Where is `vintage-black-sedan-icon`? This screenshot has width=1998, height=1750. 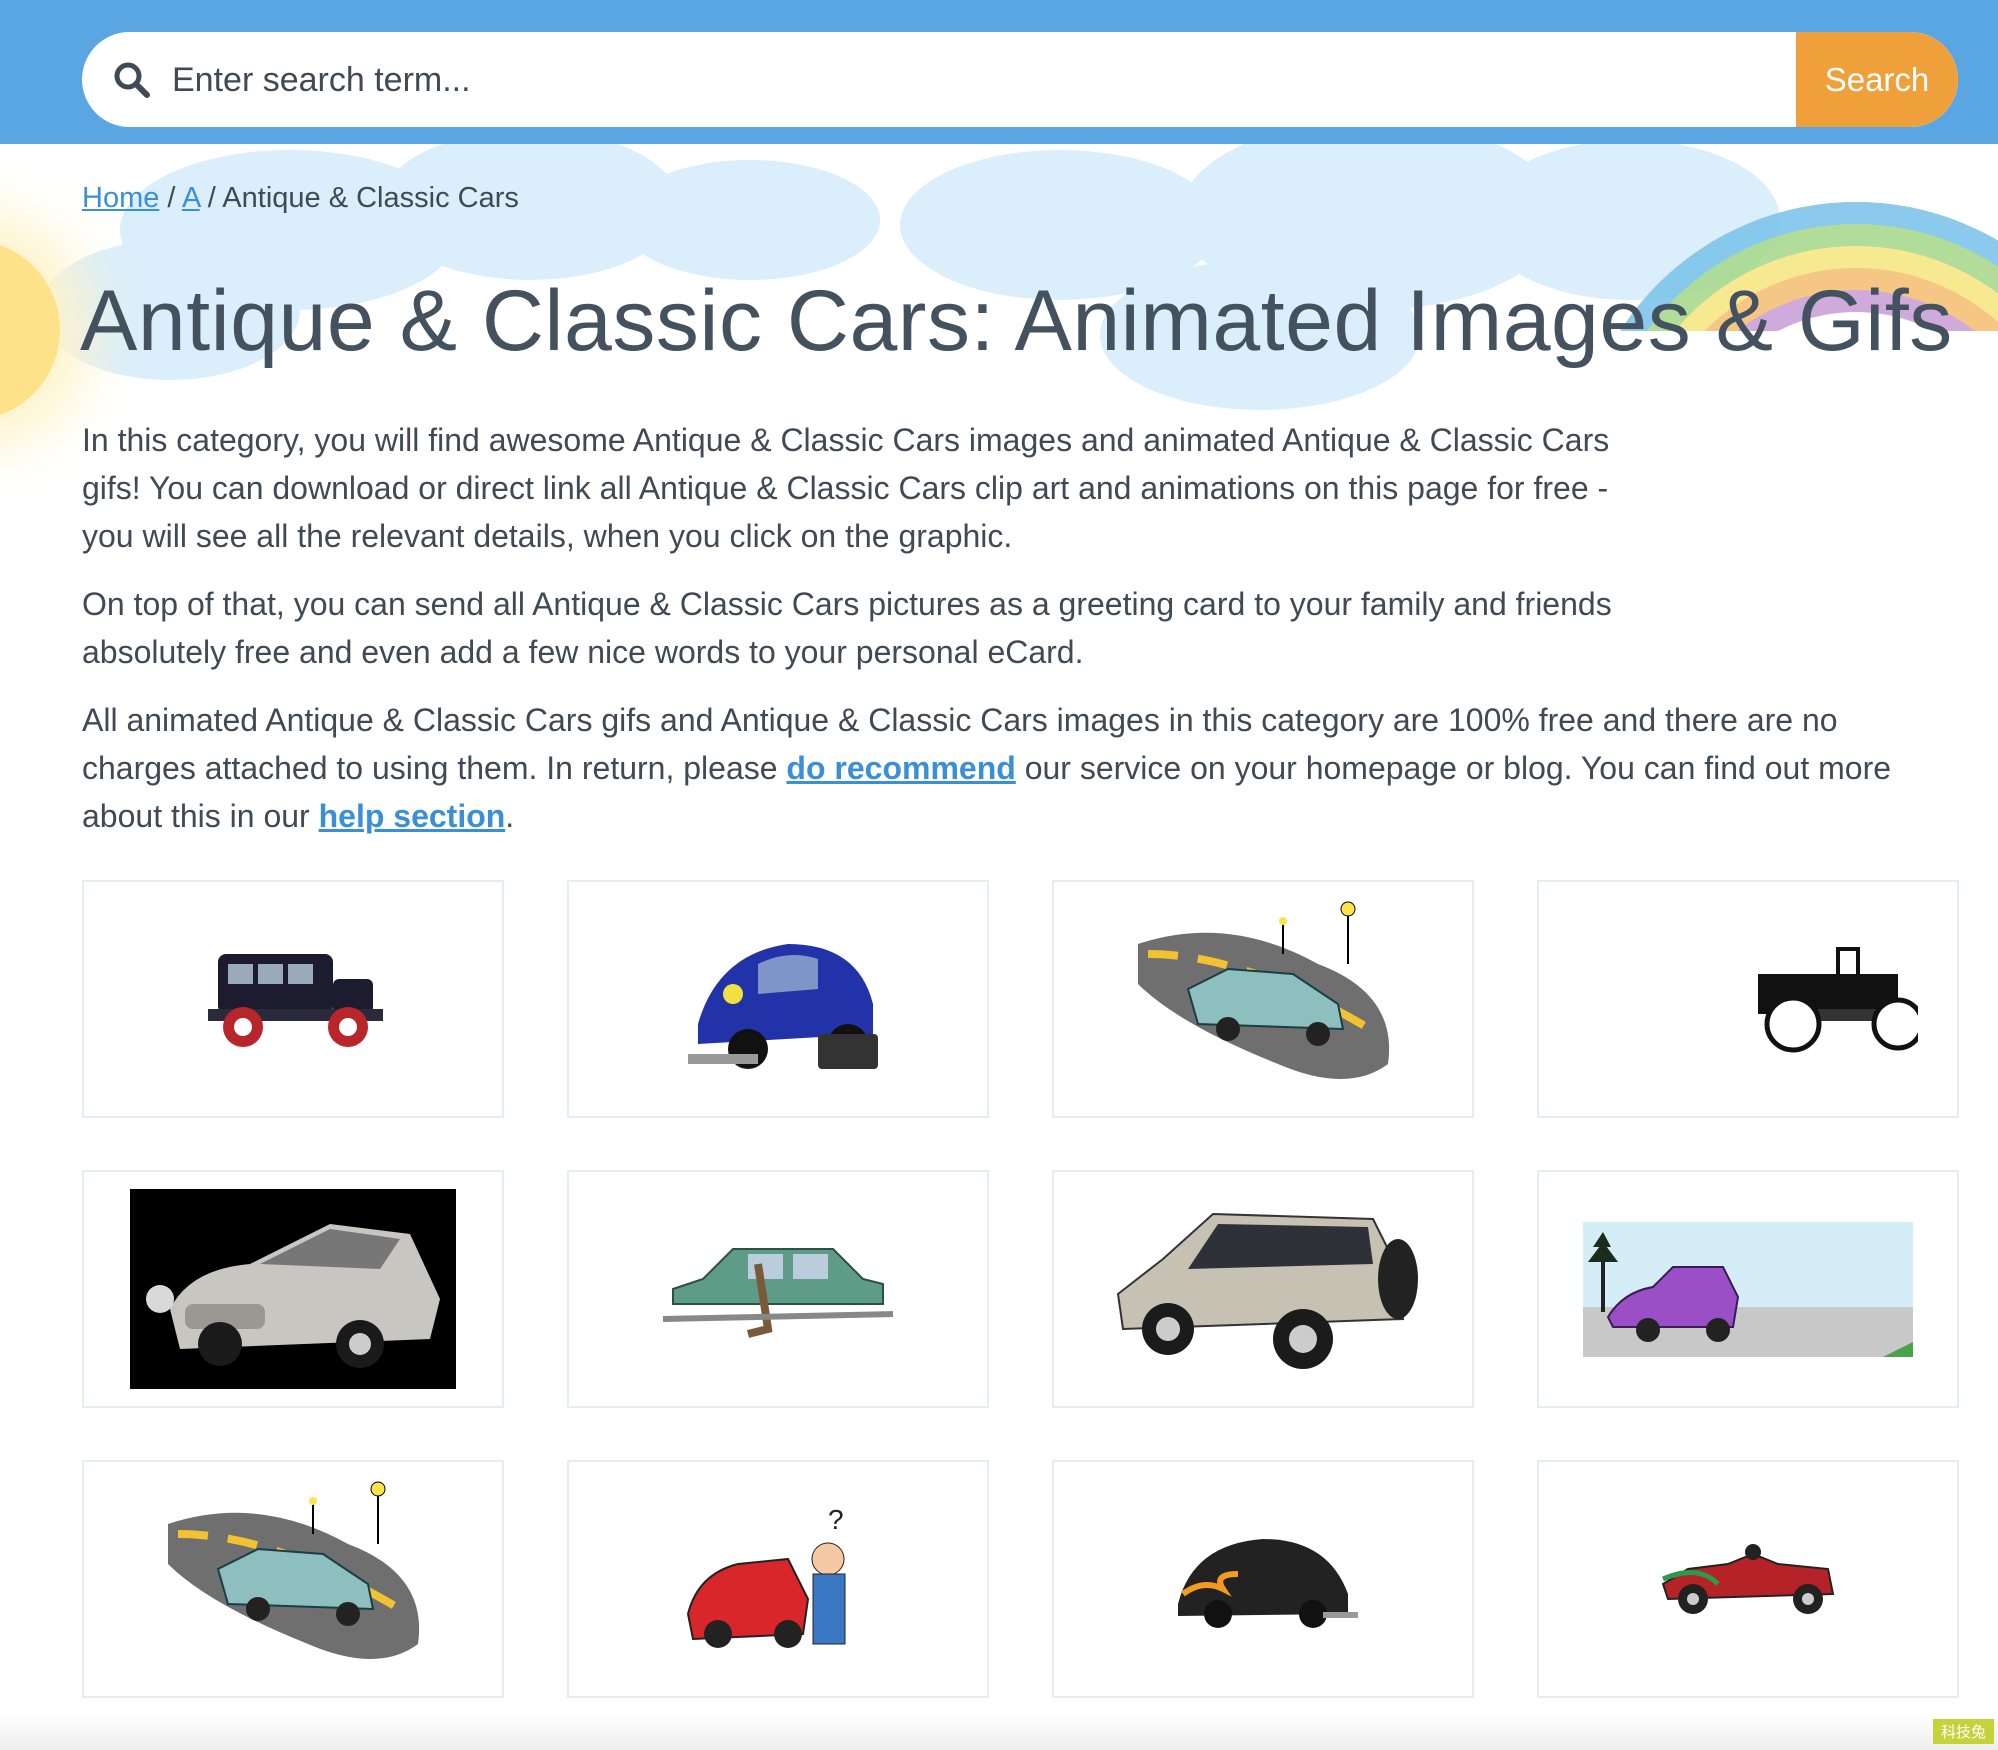
vintage-black-sedan-icon is located at coordinates (295, 1000).